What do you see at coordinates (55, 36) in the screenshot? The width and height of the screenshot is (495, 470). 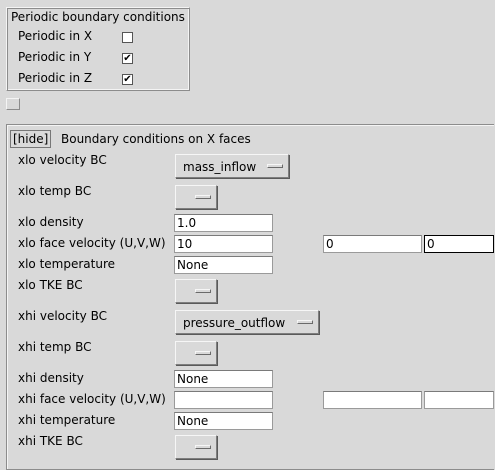 I see `periodic-x-label: Periodic in X` at bounding box center [55, 36].